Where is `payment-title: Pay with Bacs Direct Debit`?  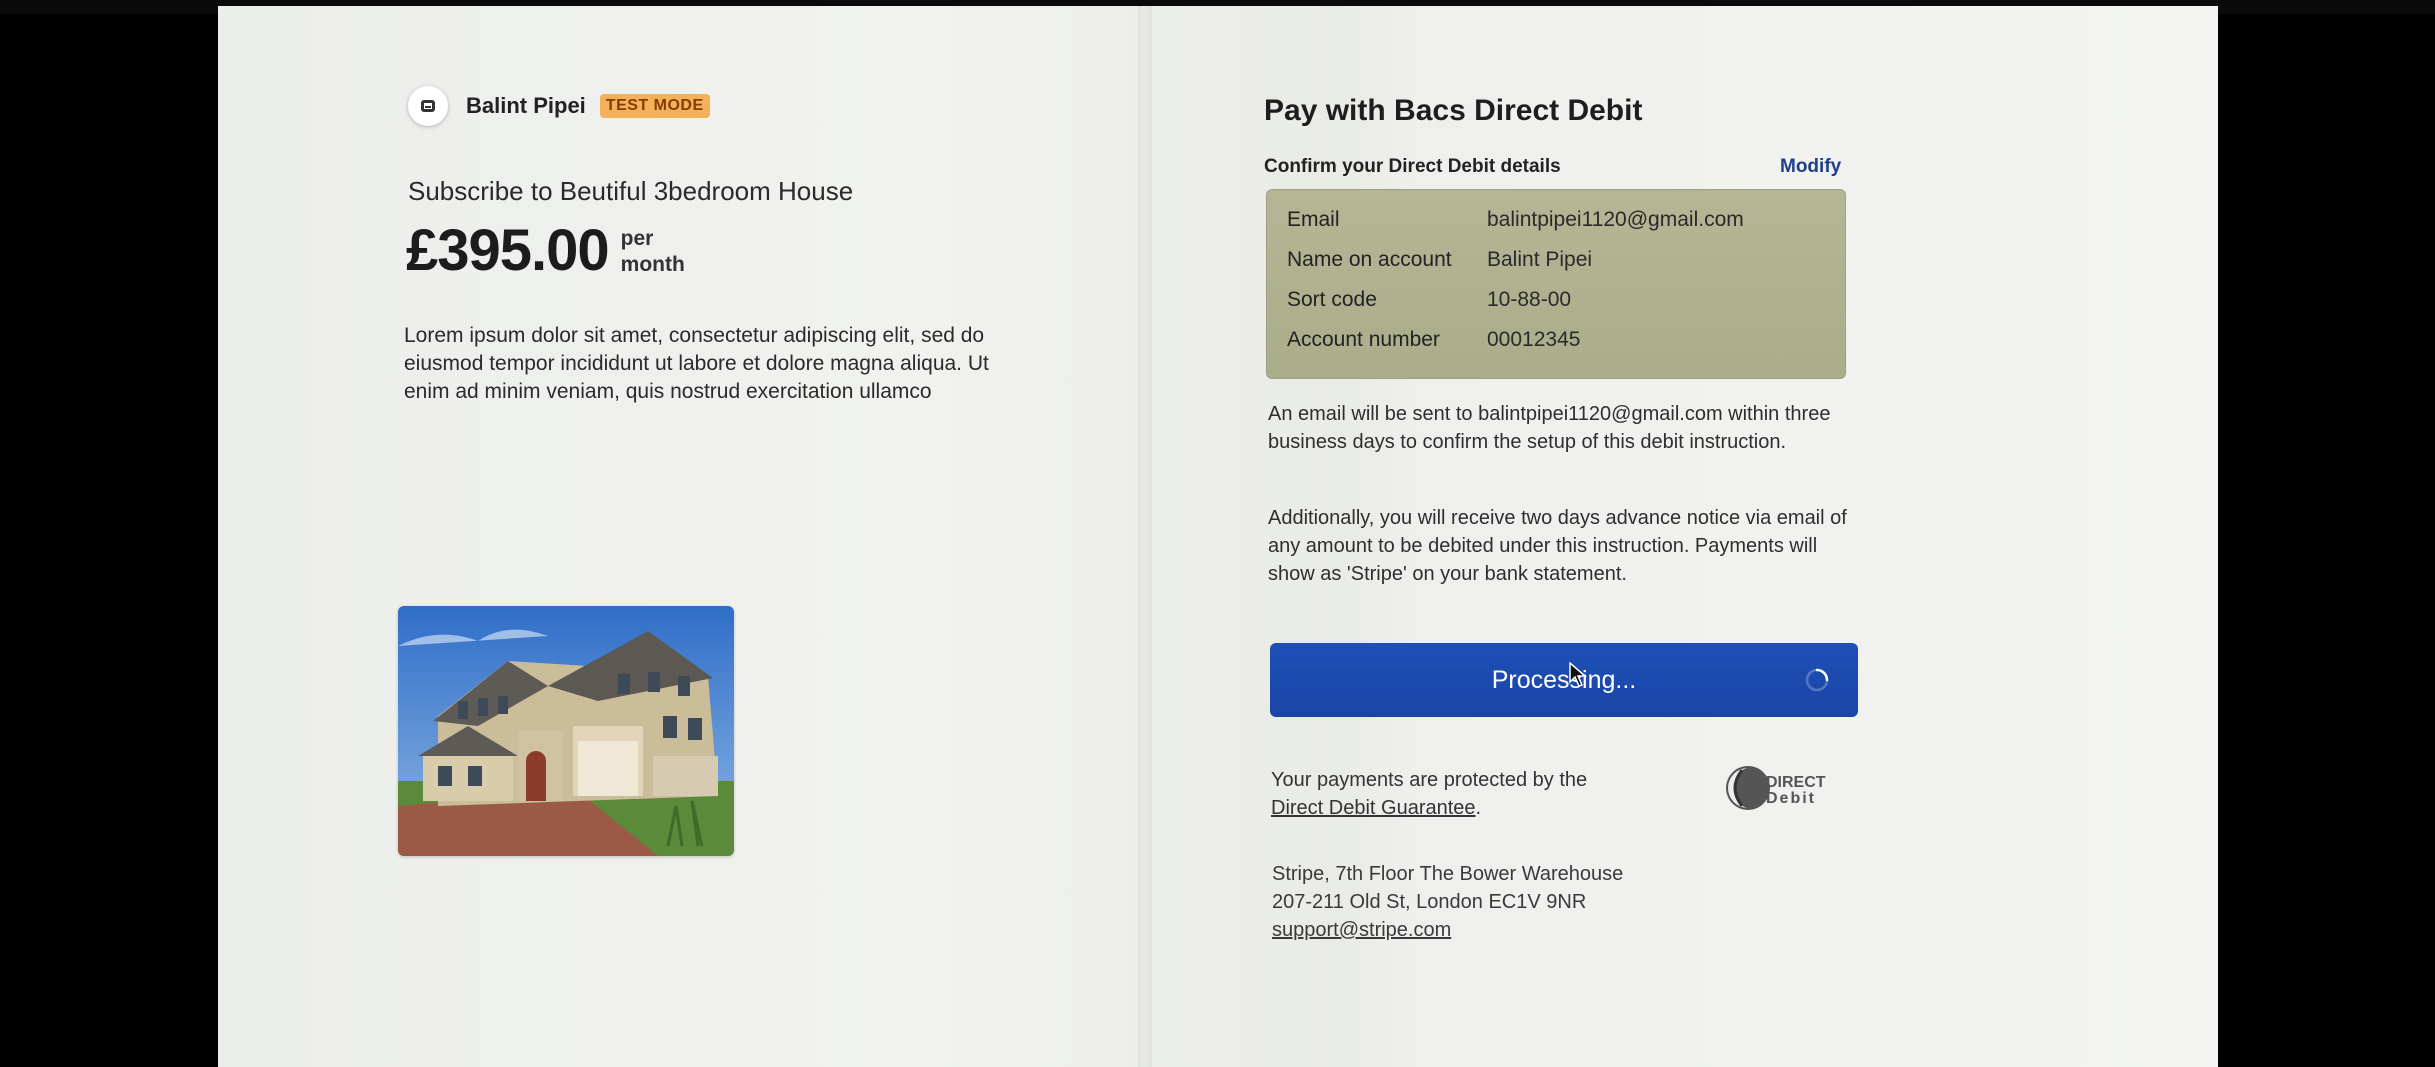 payment-title: Pay with Bacs Direct Debit is located at coordinates (1453, 110).